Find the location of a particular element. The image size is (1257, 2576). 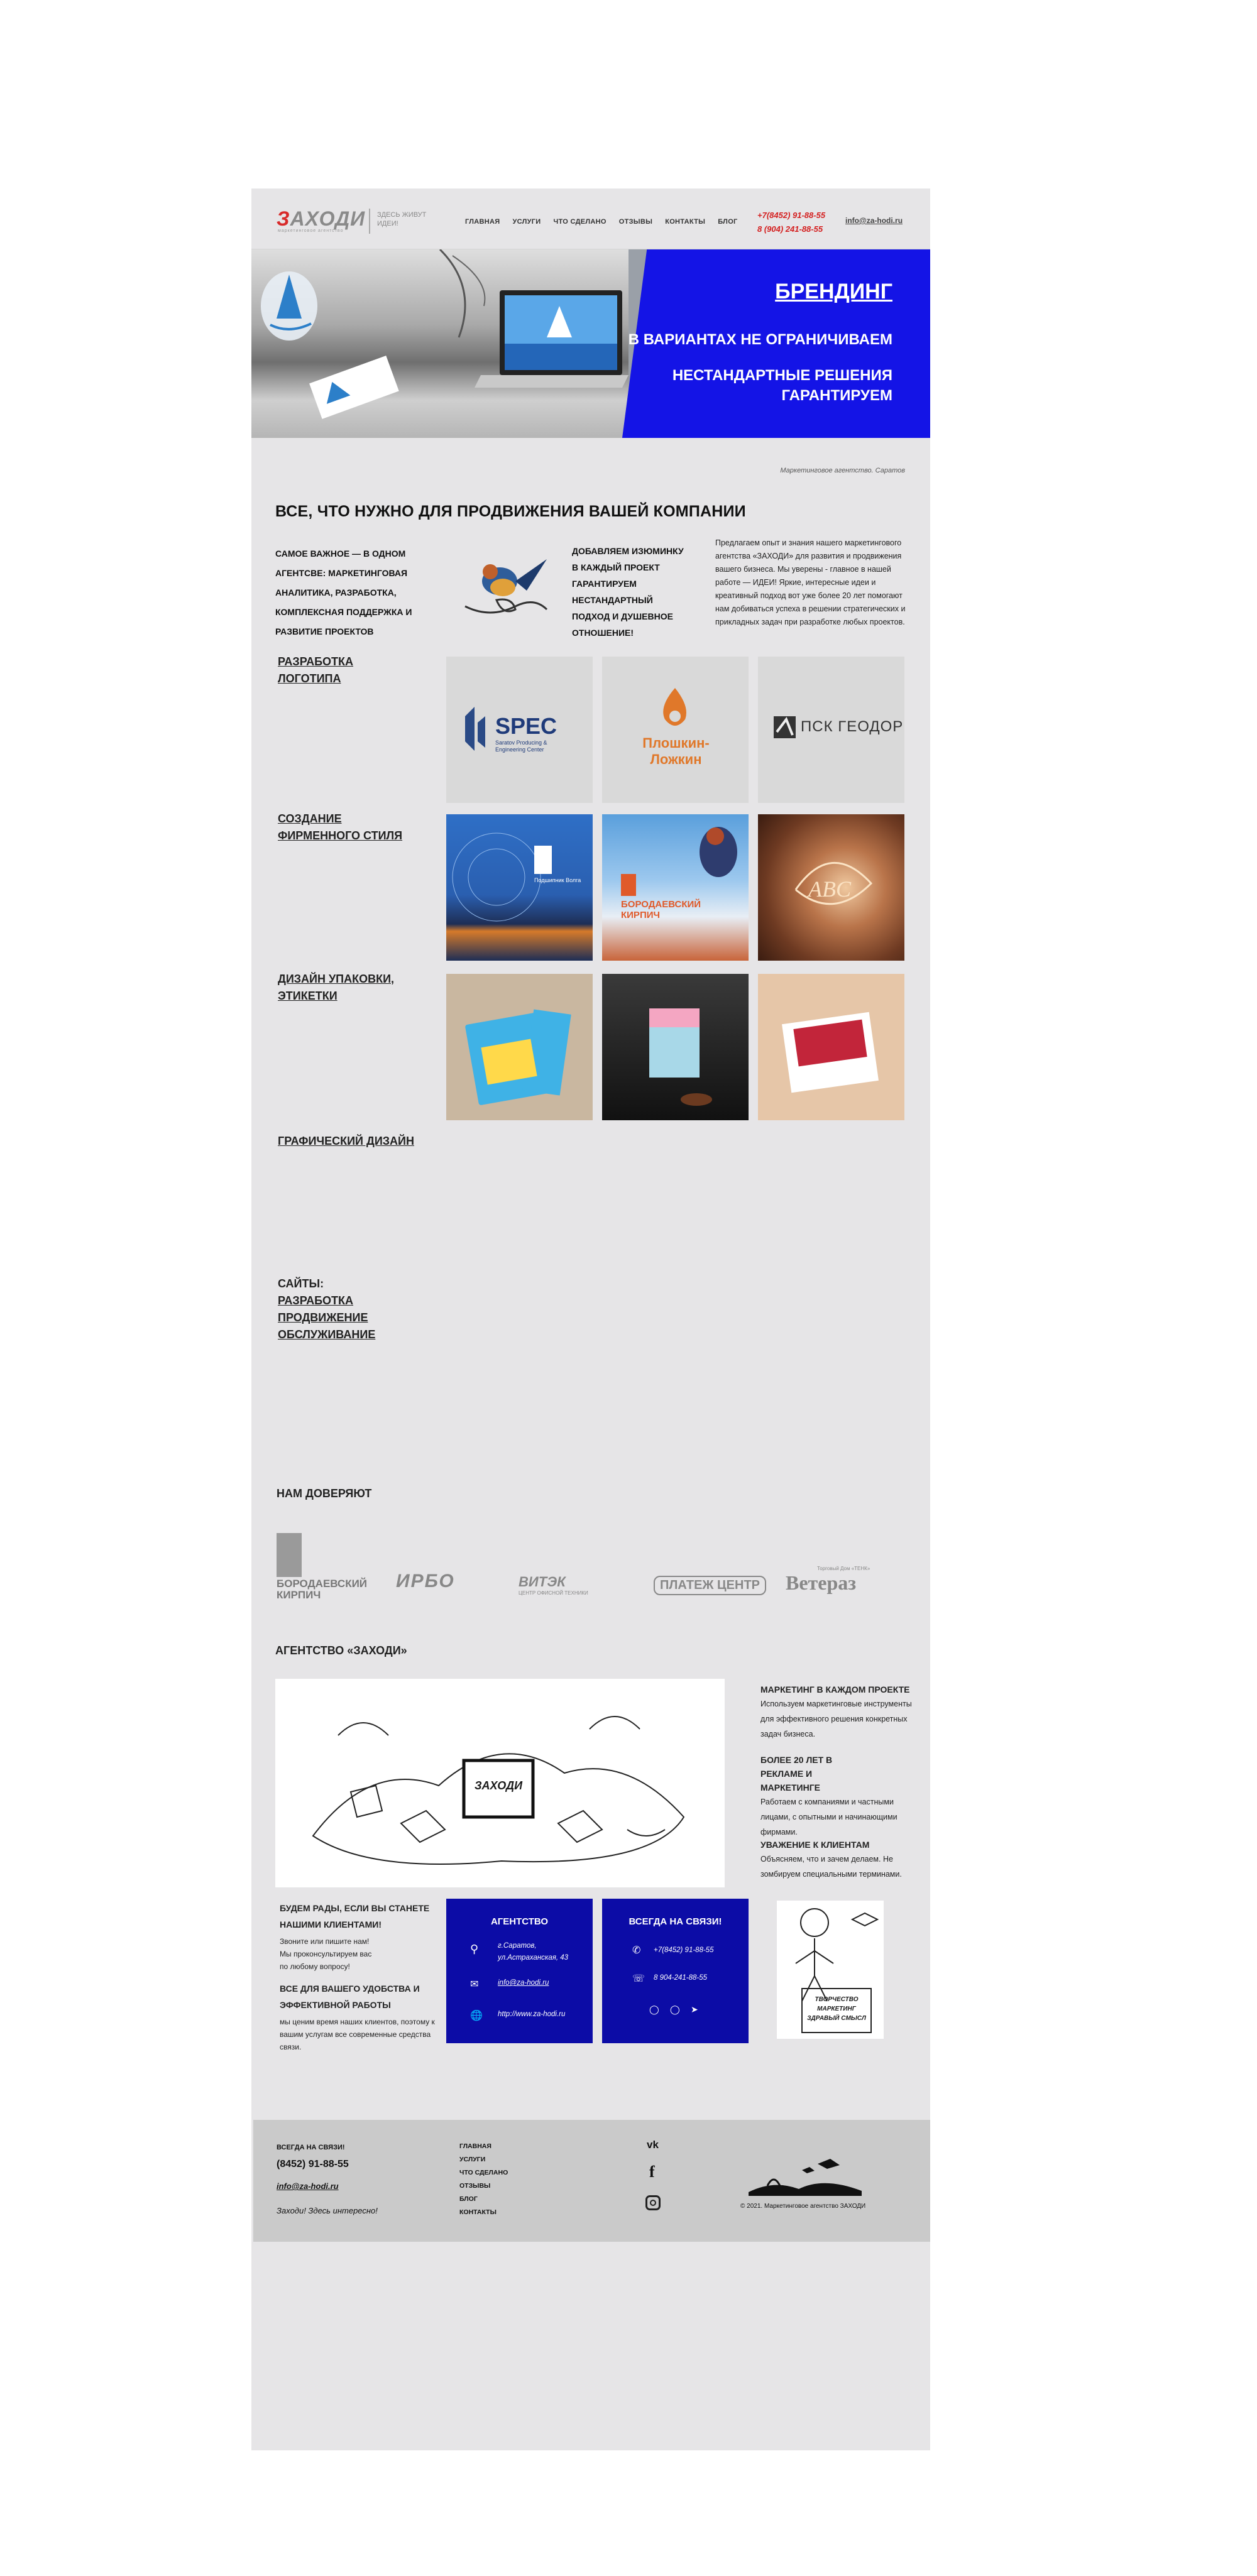

agency-heading: АГЕНТСТВО «ЗАХОДИ» is located at coordinates (341, 1650).